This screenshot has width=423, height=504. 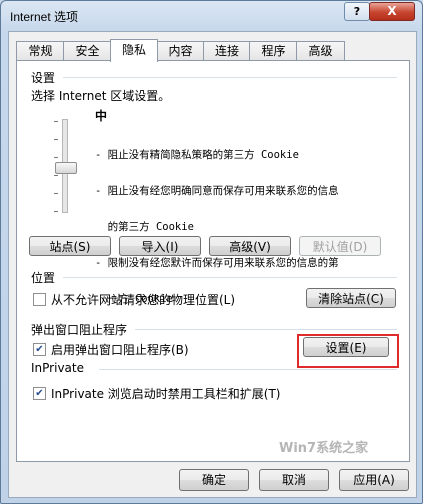 What do you see at coordinates (39, 299) in the screenshot?
I see `location-checkbox` at bounding box center [39, 299].